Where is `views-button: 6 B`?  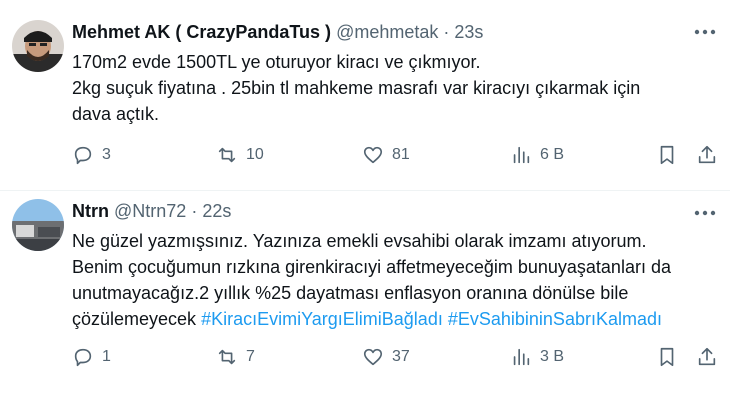
views-button: 6 B is located at coordinates (537, 155).